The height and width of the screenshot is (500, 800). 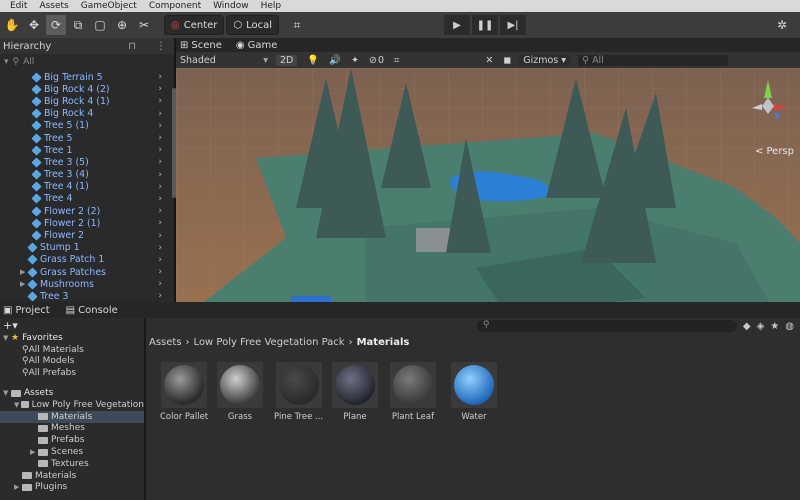 I want to click on hierarchy-item: Stump 1 ›, so click(x=87, y=248).